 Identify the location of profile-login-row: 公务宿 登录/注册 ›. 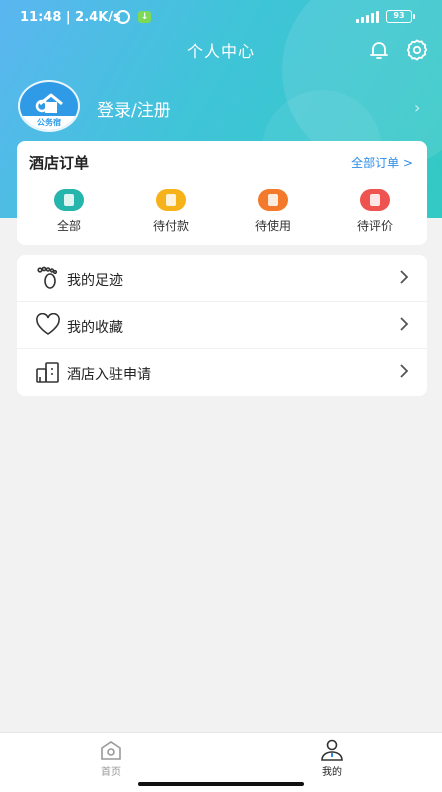
(221, 108).